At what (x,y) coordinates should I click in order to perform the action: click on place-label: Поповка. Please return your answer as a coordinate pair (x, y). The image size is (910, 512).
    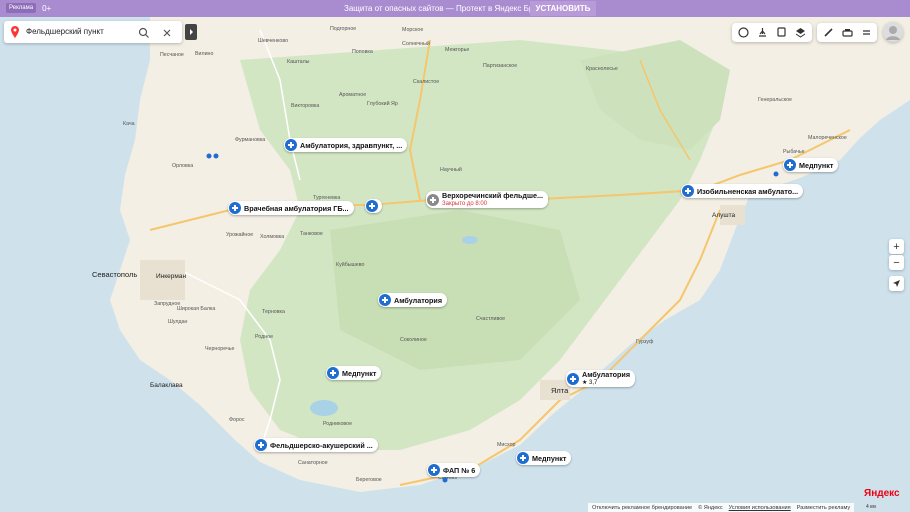
    Looking at the image, I should click on (362, 52).